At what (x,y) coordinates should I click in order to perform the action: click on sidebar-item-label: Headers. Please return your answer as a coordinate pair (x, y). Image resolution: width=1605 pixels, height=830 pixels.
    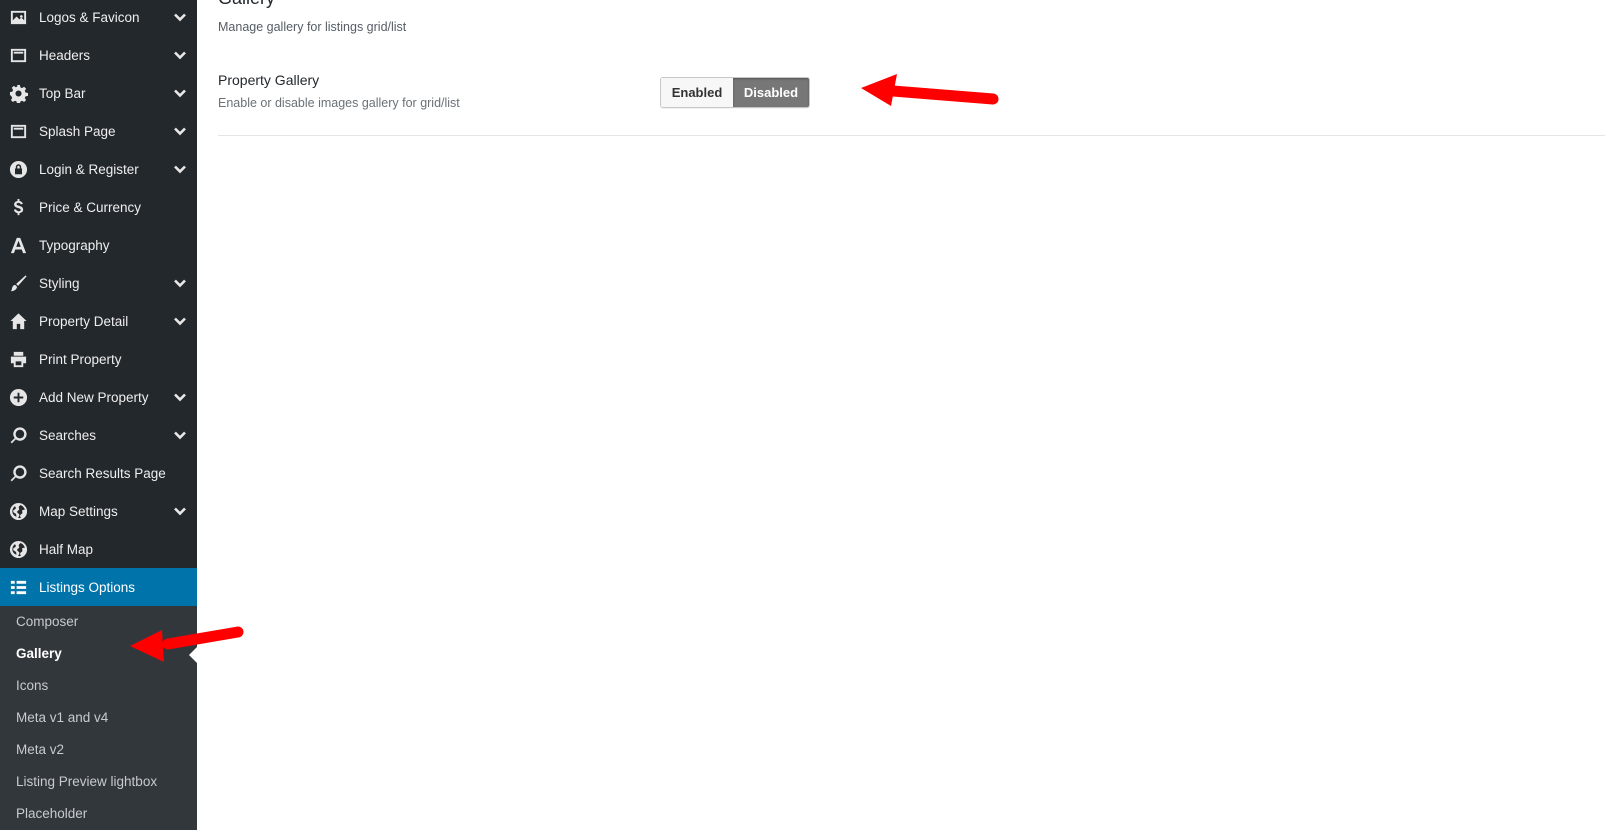
    Looking at the image, I should click on (65, 55).